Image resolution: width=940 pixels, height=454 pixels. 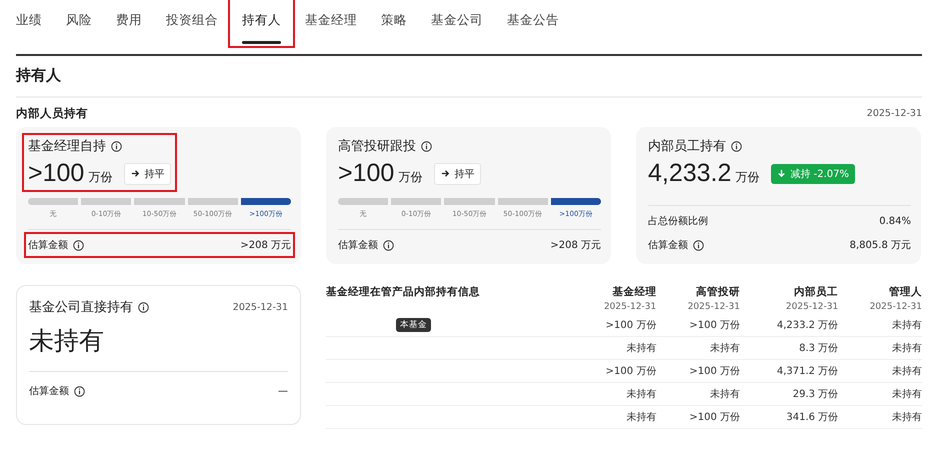 What do you see at coordinates (331, 17) in the screenshot?
I see `tab: 基金经理` at bounding box center [331, 17].